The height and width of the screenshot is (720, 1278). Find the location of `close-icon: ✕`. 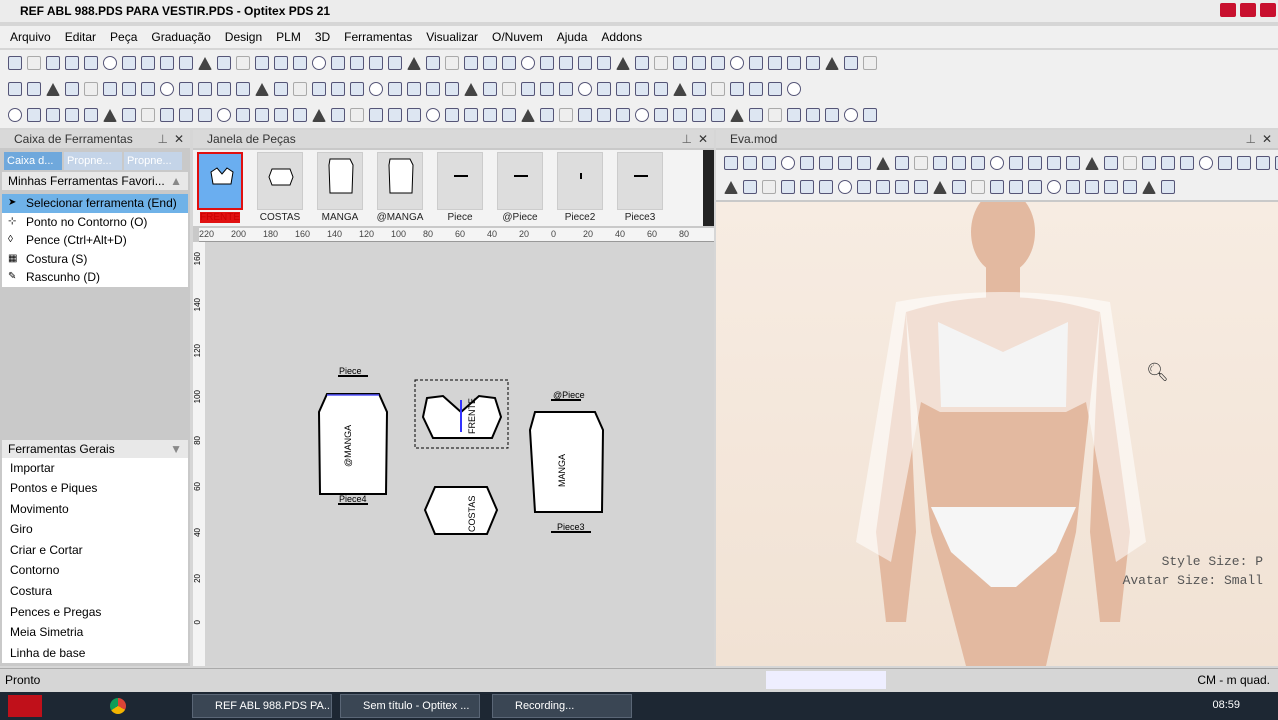

close-icon: ✕ is located at coordinates (1267, 139).